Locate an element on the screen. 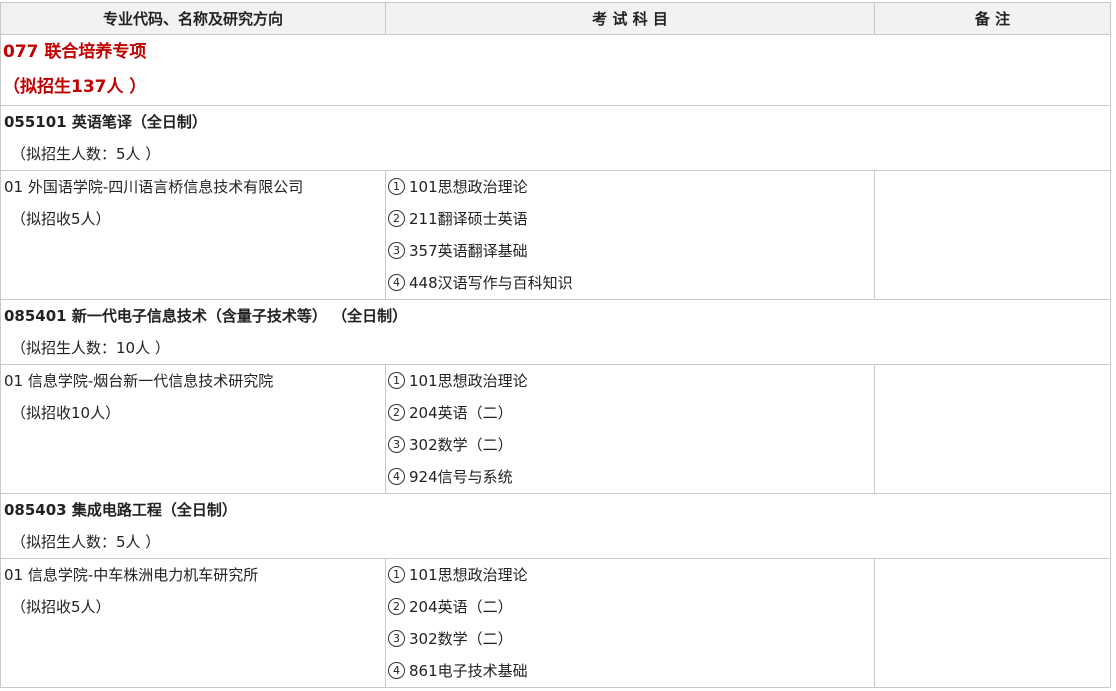  subject-text: 924信号与系统 is located at coordinates (461, 477).